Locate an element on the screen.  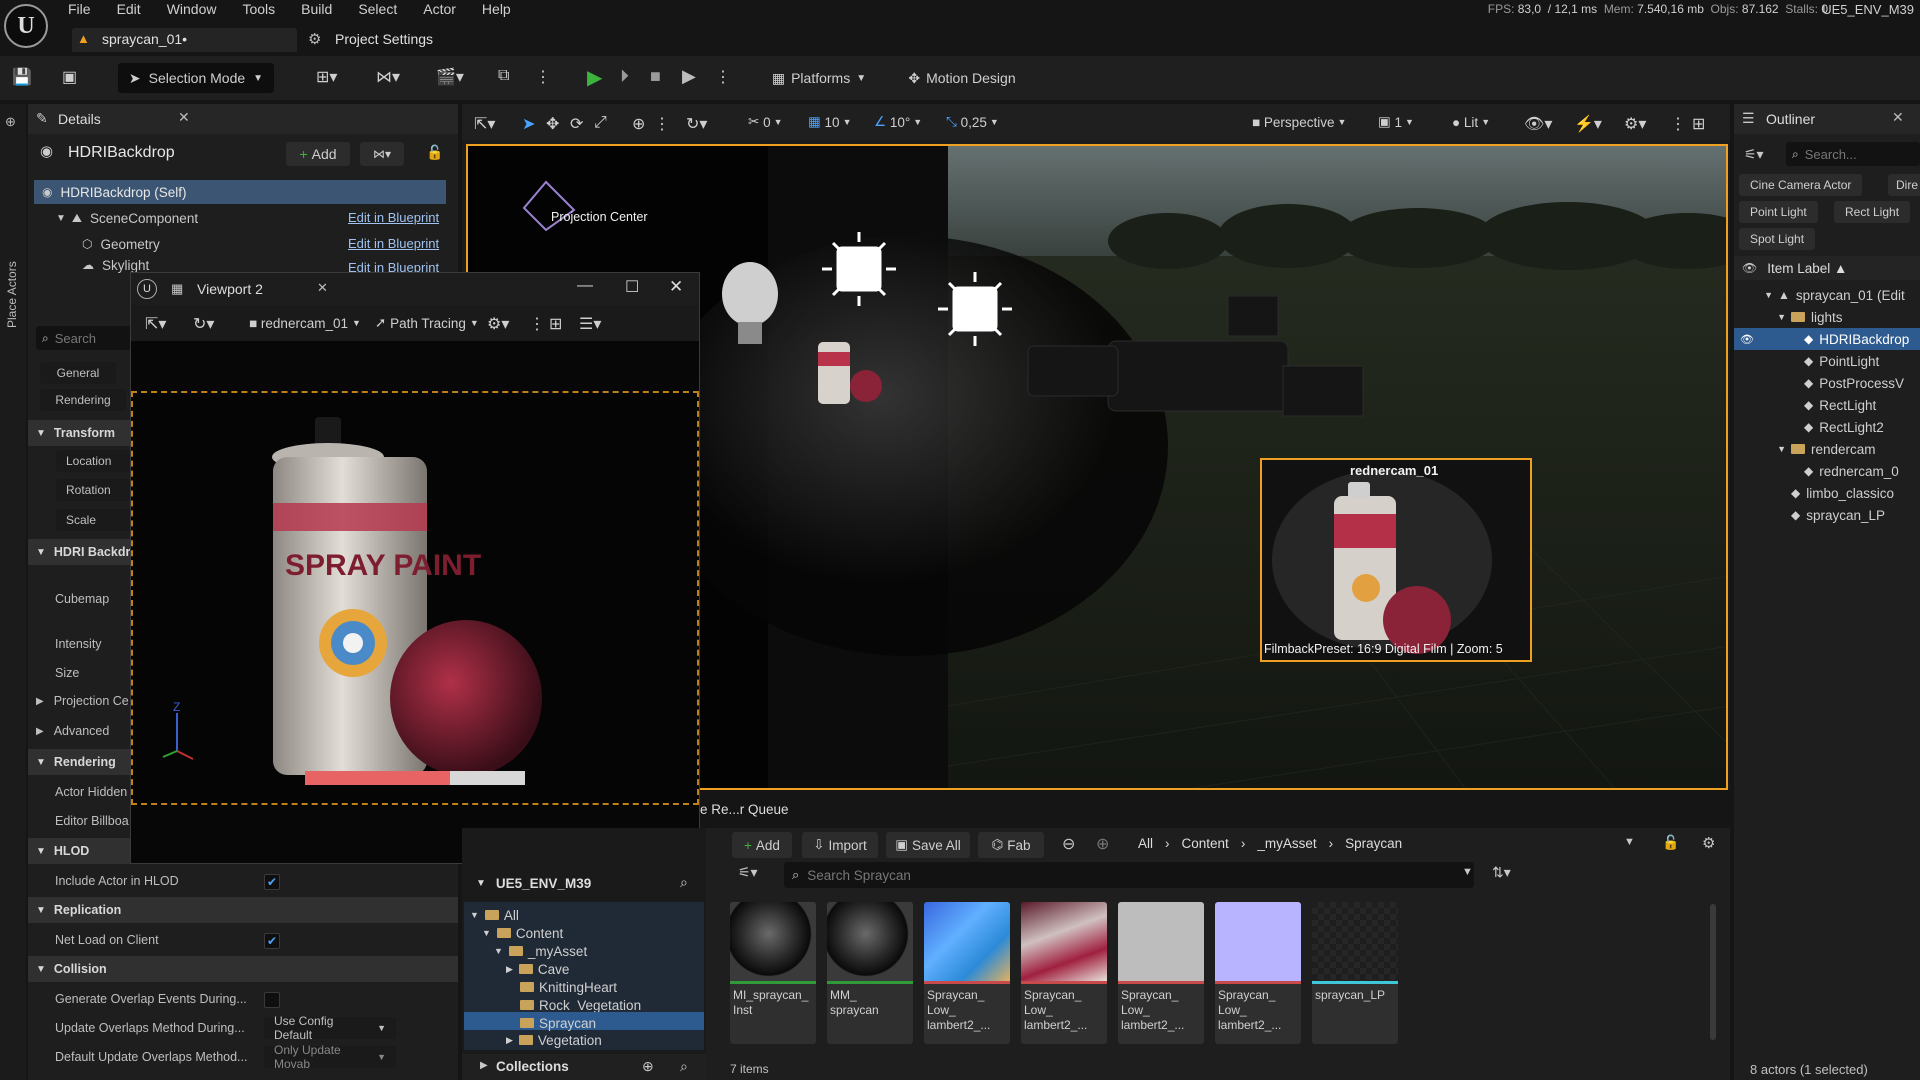
scale-icon: ⤢ is located at coordinates (600, 123).